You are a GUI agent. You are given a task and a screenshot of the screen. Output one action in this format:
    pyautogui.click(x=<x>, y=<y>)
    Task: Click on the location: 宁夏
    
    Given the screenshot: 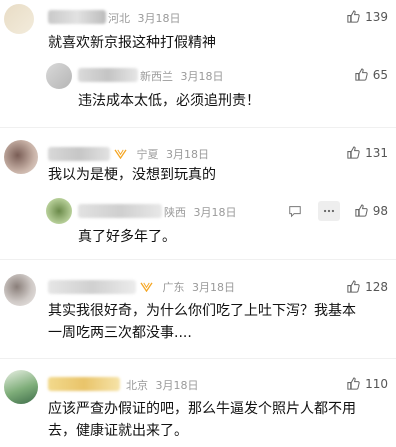 What is the action you would take?
    pyautogui.click(x=147, y=154)
    